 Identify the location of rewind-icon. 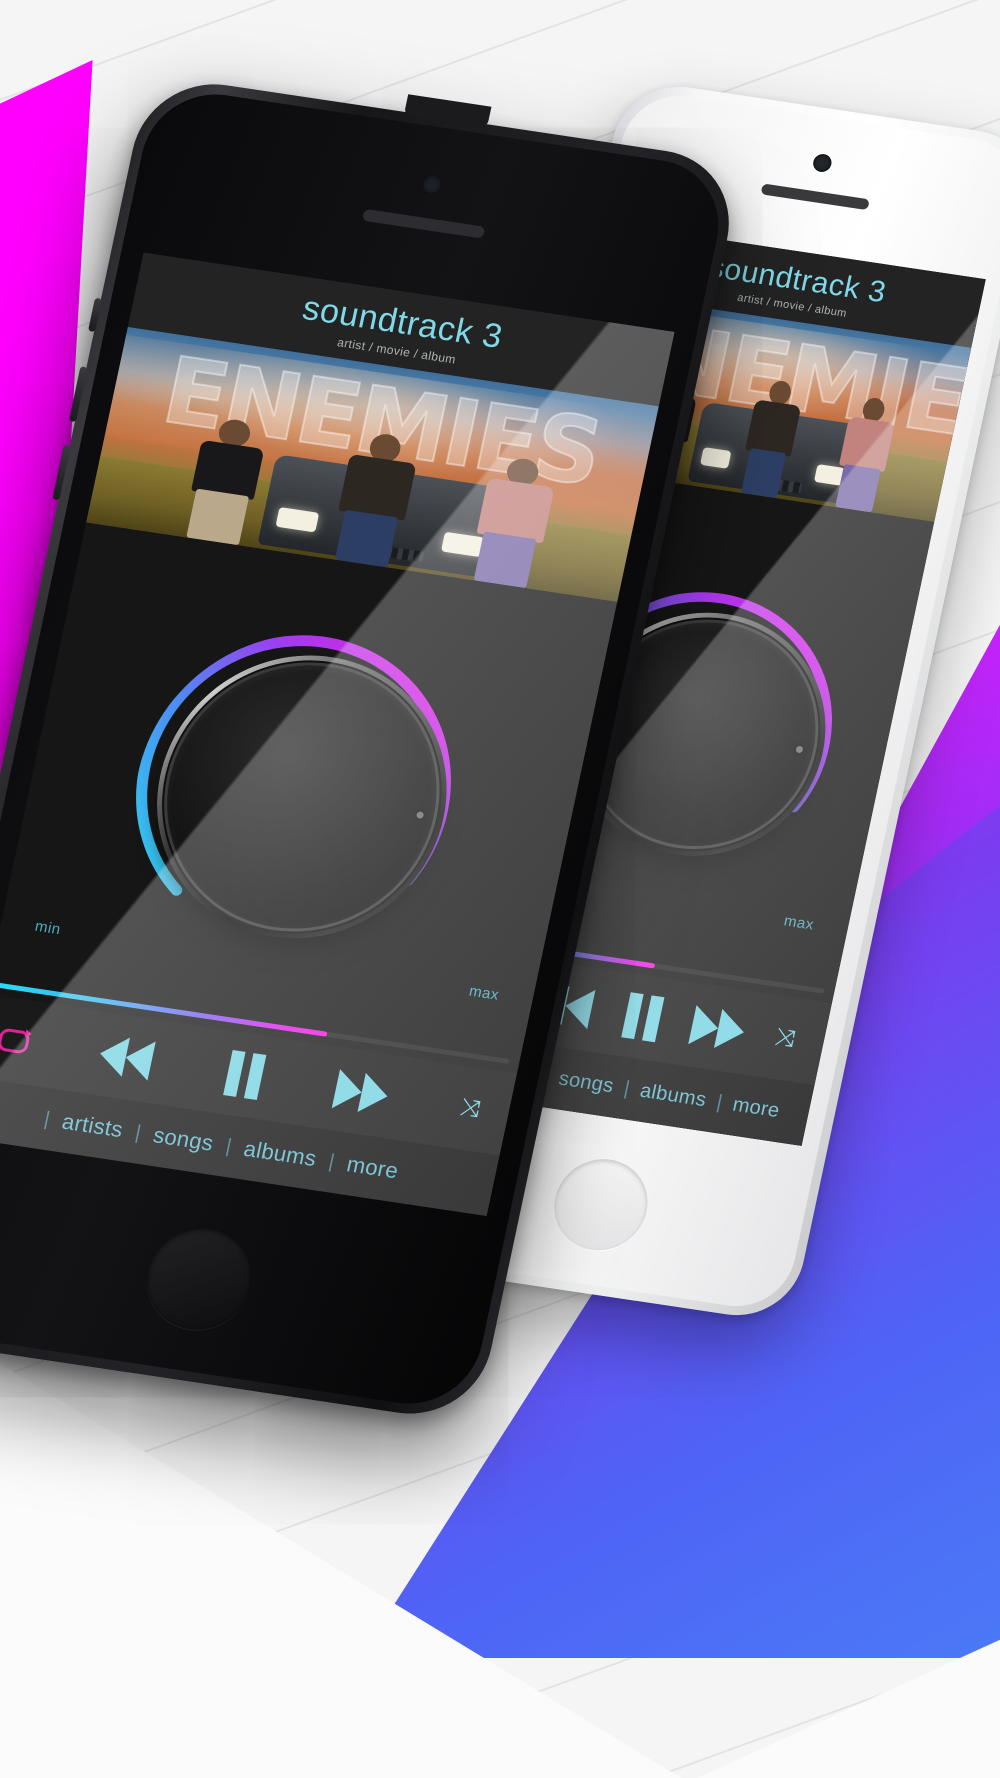
(126, 1057).